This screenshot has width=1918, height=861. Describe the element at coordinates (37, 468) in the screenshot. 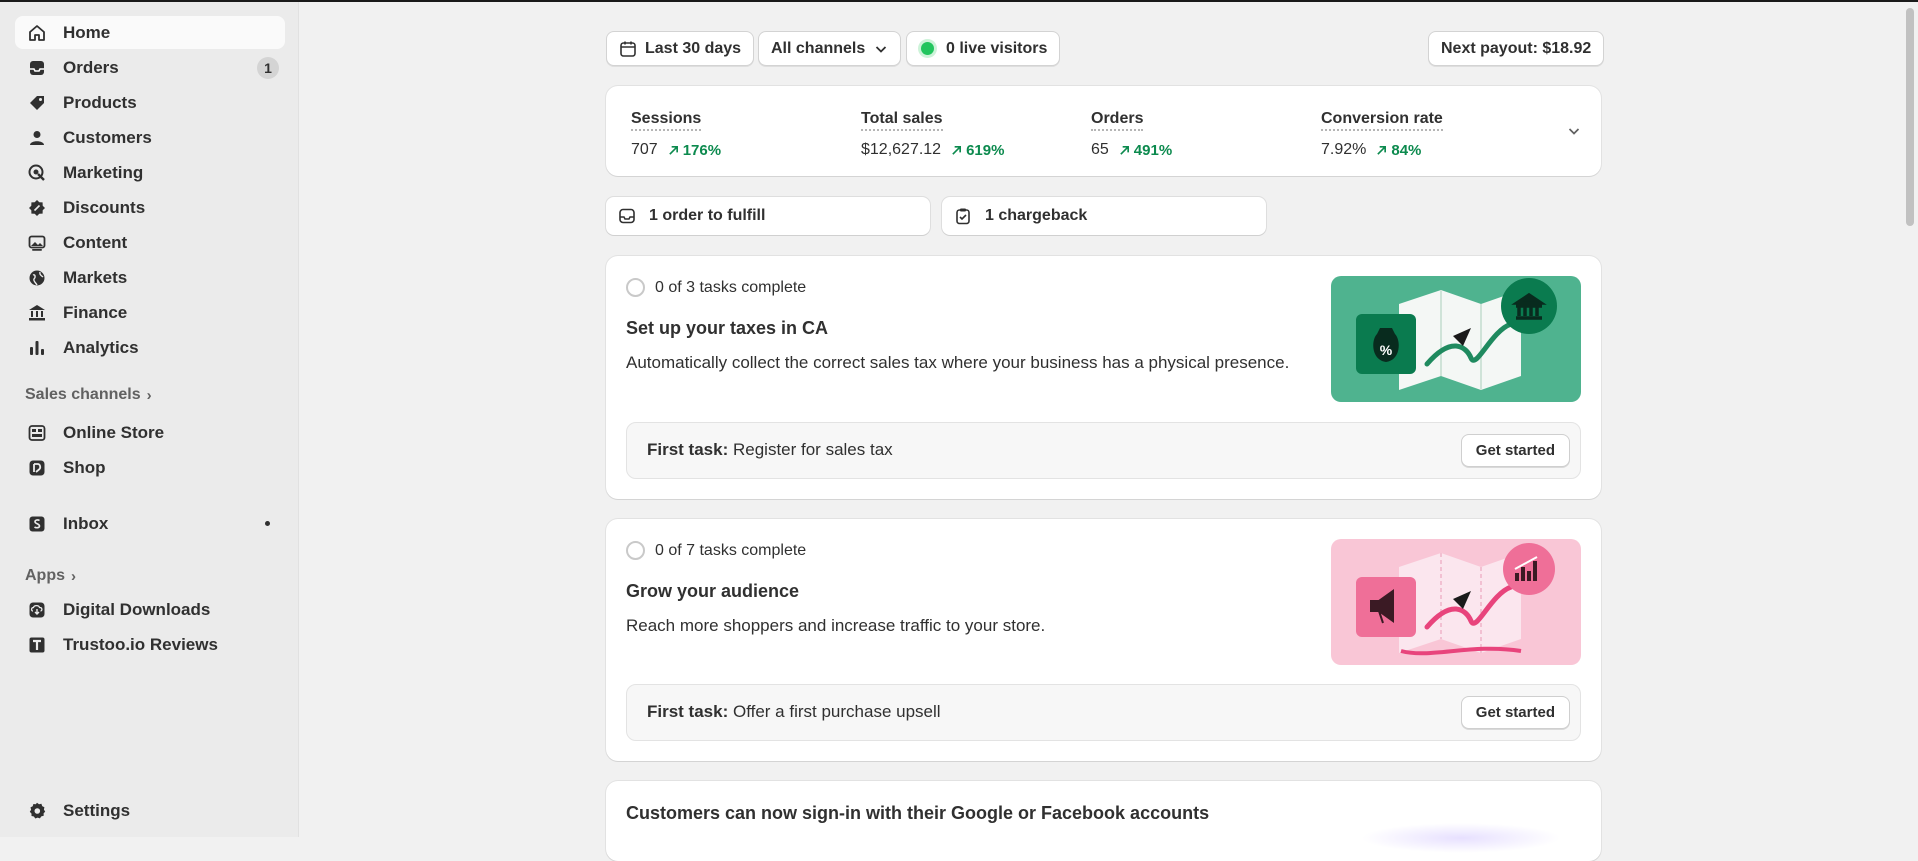

I see `shop-icon` at that location.